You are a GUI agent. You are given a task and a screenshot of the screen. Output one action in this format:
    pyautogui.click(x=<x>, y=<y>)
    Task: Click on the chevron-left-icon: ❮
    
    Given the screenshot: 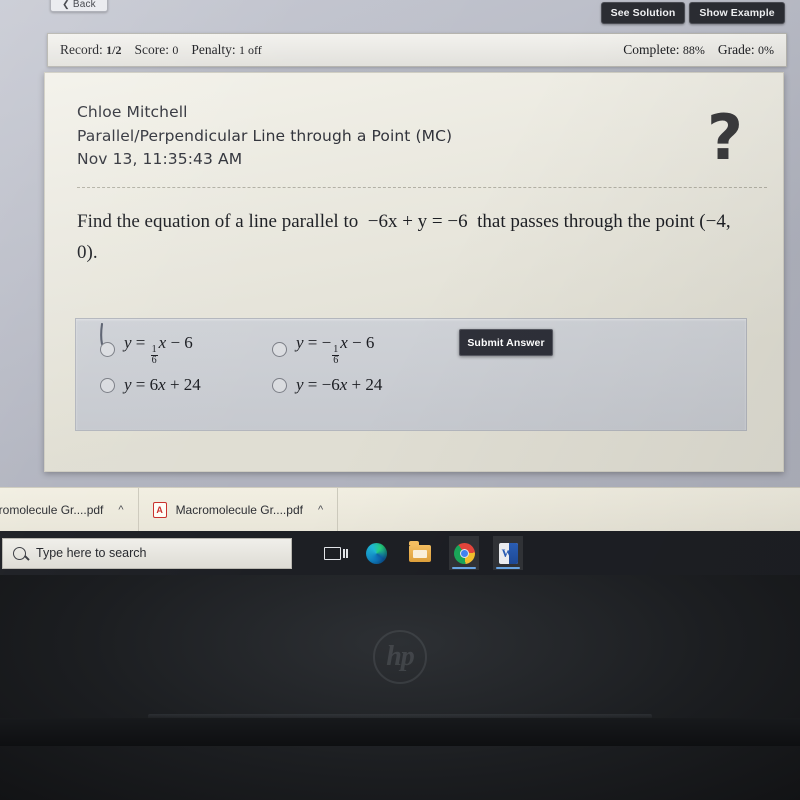 What is the action you would take?
    pyautogui.click(x=66, y=4)
    